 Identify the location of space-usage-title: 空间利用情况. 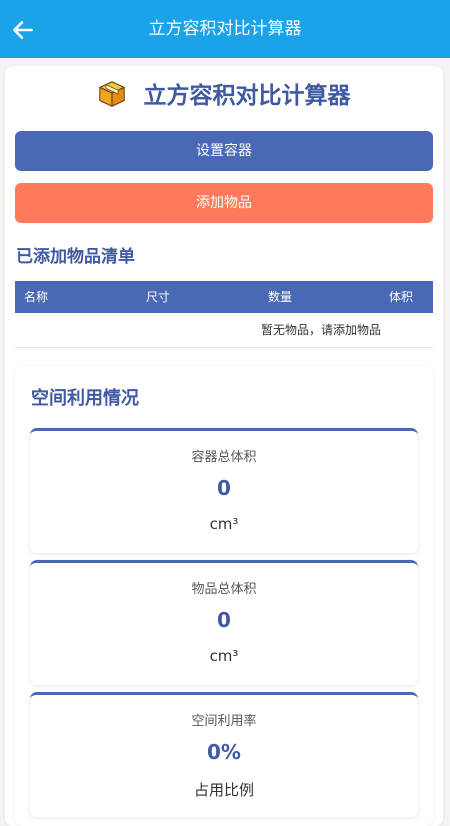
(85, 398).